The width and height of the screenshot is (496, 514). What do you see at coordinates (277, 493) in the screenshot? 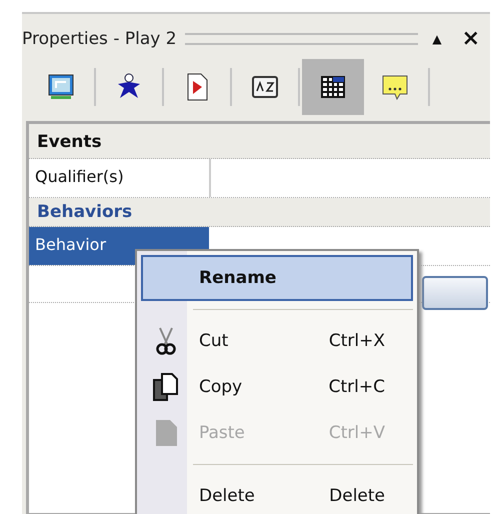
I see `menu-item: Delete Delete` at bounding box center [277, 493].